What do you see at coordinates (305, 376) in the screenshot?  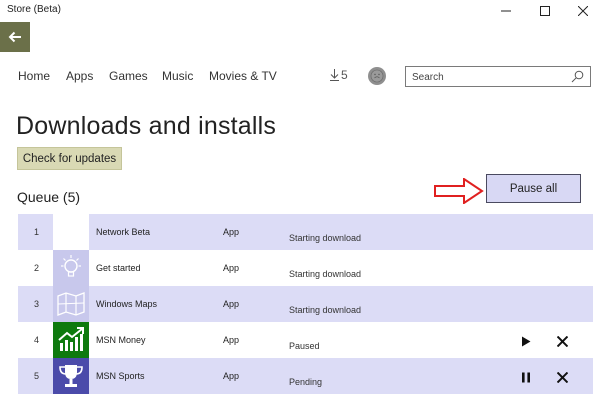 I see `queue-row: 5 MSN Sports App Pending` at bounding box center [305, 376].